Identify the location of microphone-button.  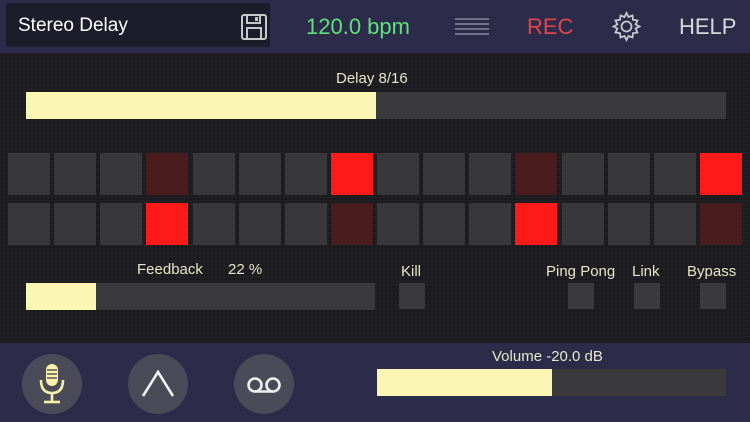
(52, 384).